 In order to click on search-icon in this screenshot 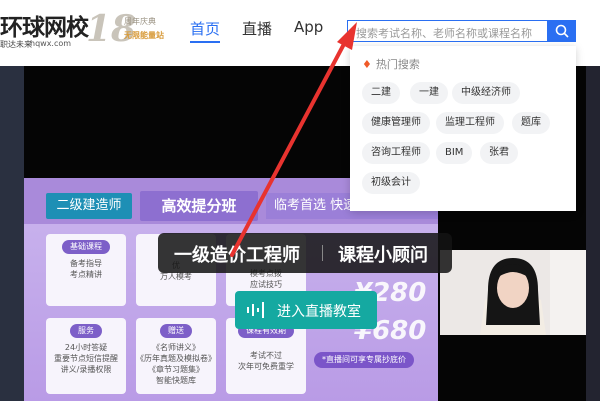, I will do `click(562, 31)`.